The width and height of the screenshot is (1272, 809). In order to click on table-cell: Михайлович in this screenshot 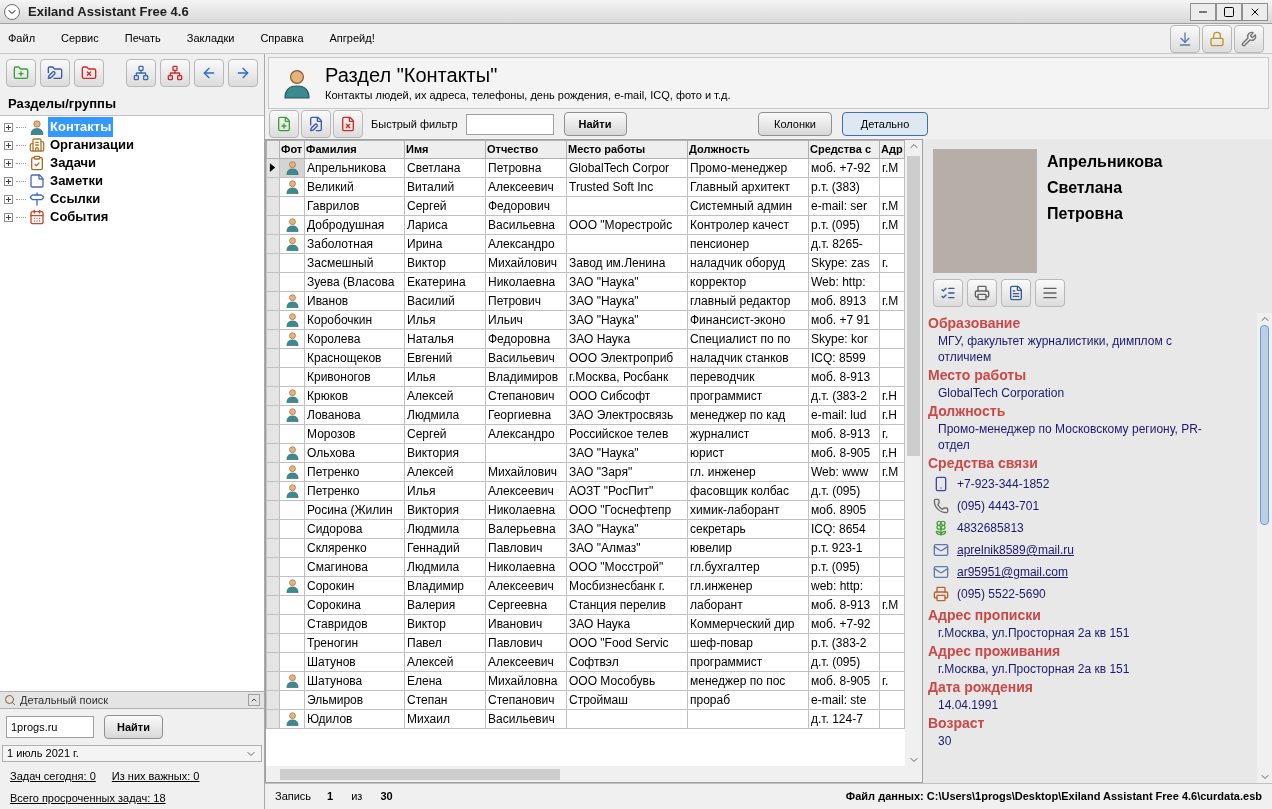, I will do `click(526, 262)`.